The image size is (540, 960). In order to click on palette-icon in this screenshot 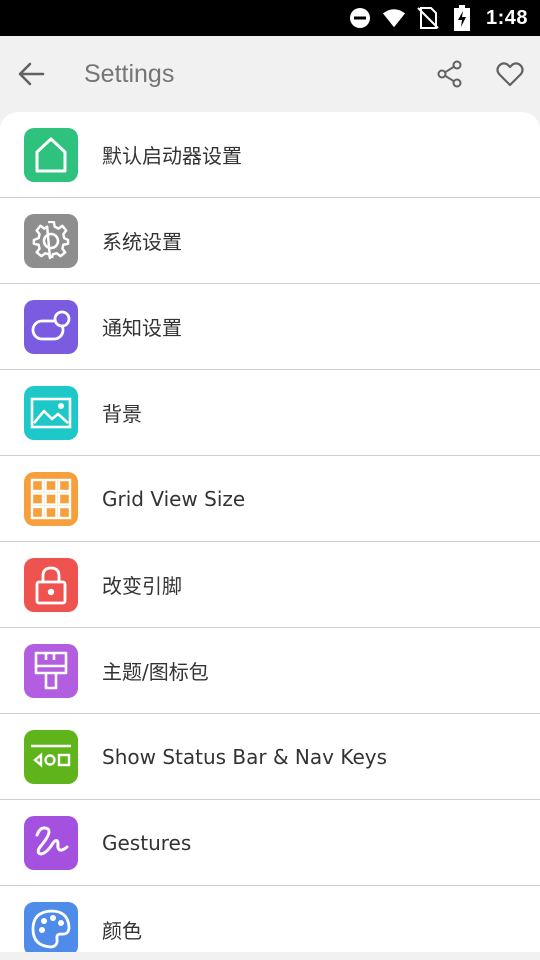, I will do `click(51, 927)`.